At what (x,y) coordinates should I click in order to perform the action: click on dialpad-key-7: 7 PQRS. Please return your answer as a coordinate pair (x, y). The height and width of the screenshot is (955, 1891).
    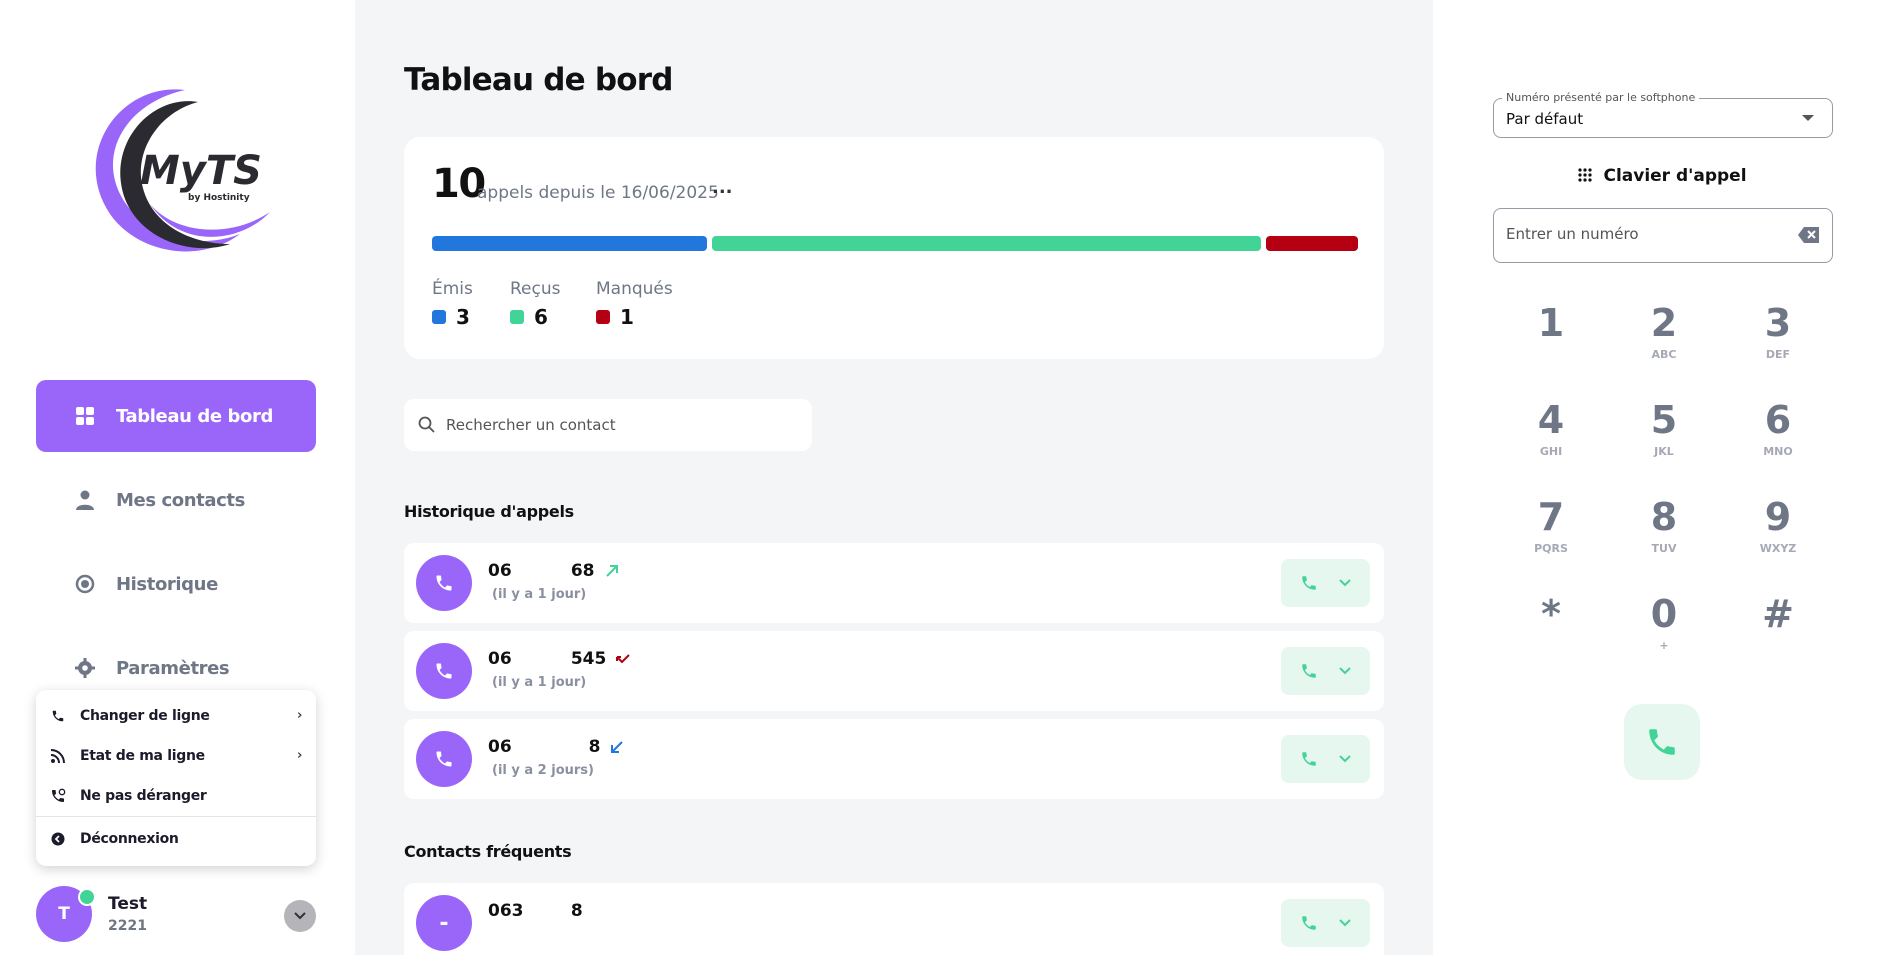
    Looking at the image, I should click on (1551, 534).